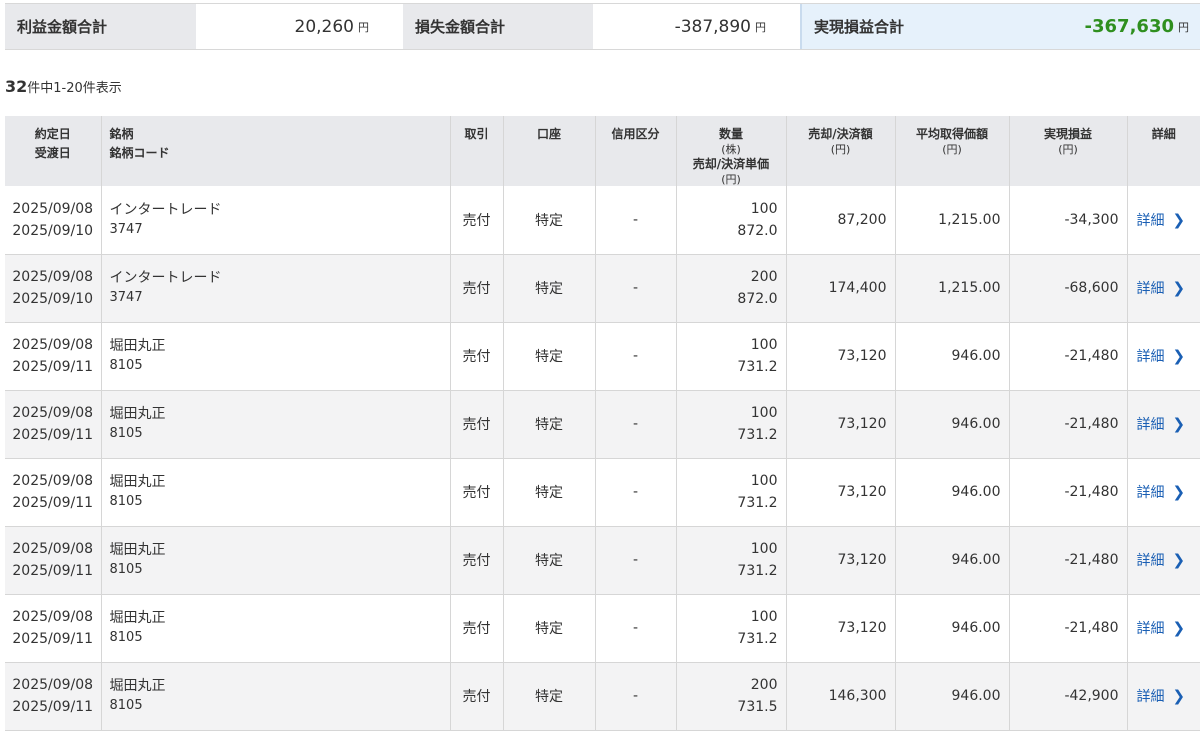 The width and height of the screenshot is (1200, 737). Describe the element at coordinates (1067, 288) in the screenshot. I see `realized-pl: -68,600` at that location.